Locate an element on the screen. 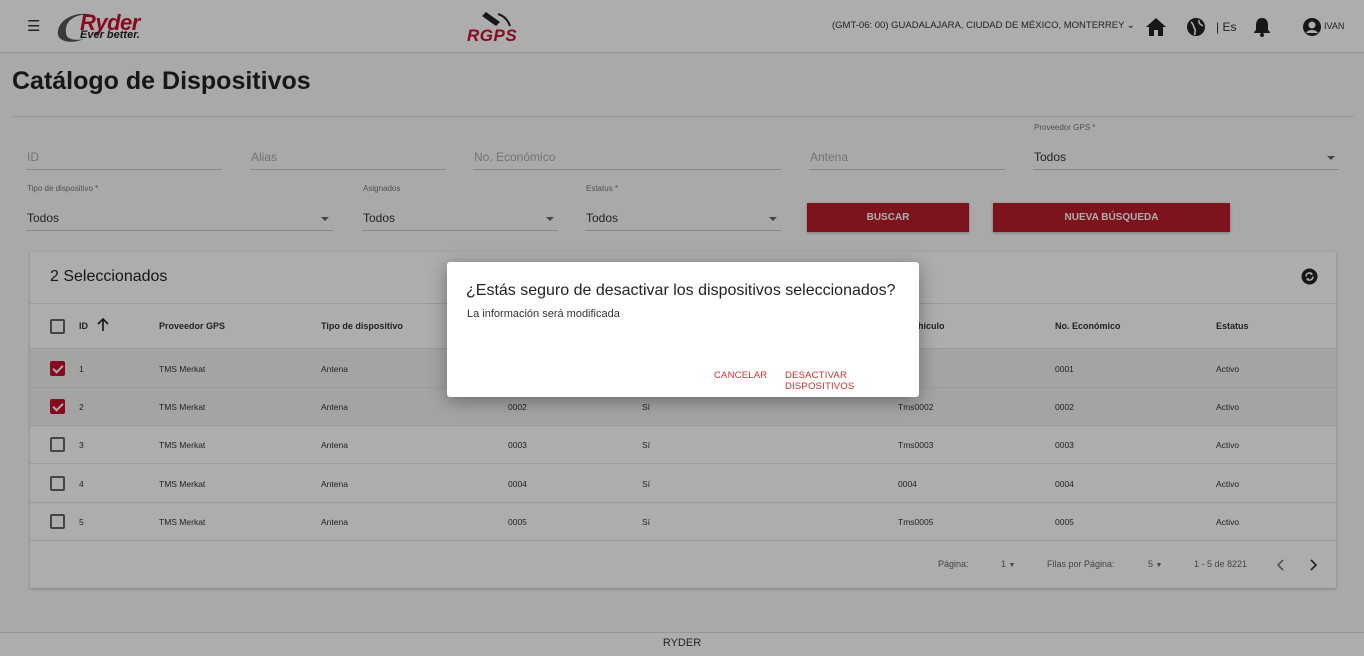 Image resolution: width=1364 pixels, height=656 pixels. dialog-message: La información será modificada is located at coordinates (543, 314).